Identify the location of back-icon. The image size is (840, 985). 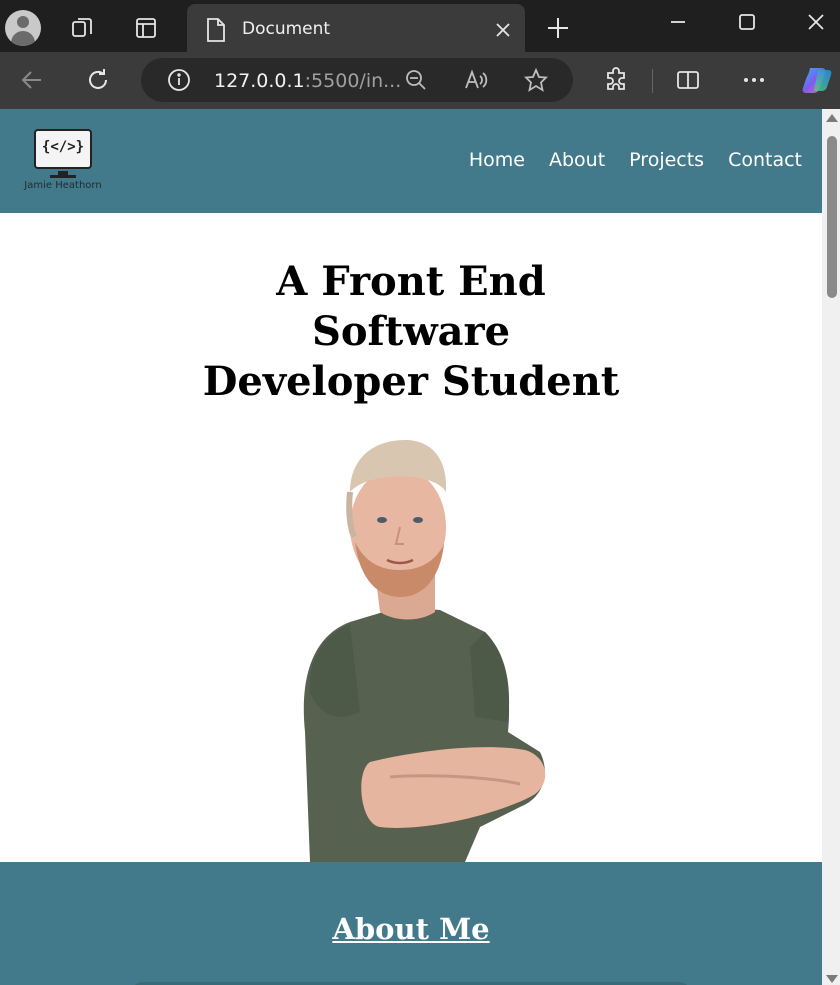
(32, 80).